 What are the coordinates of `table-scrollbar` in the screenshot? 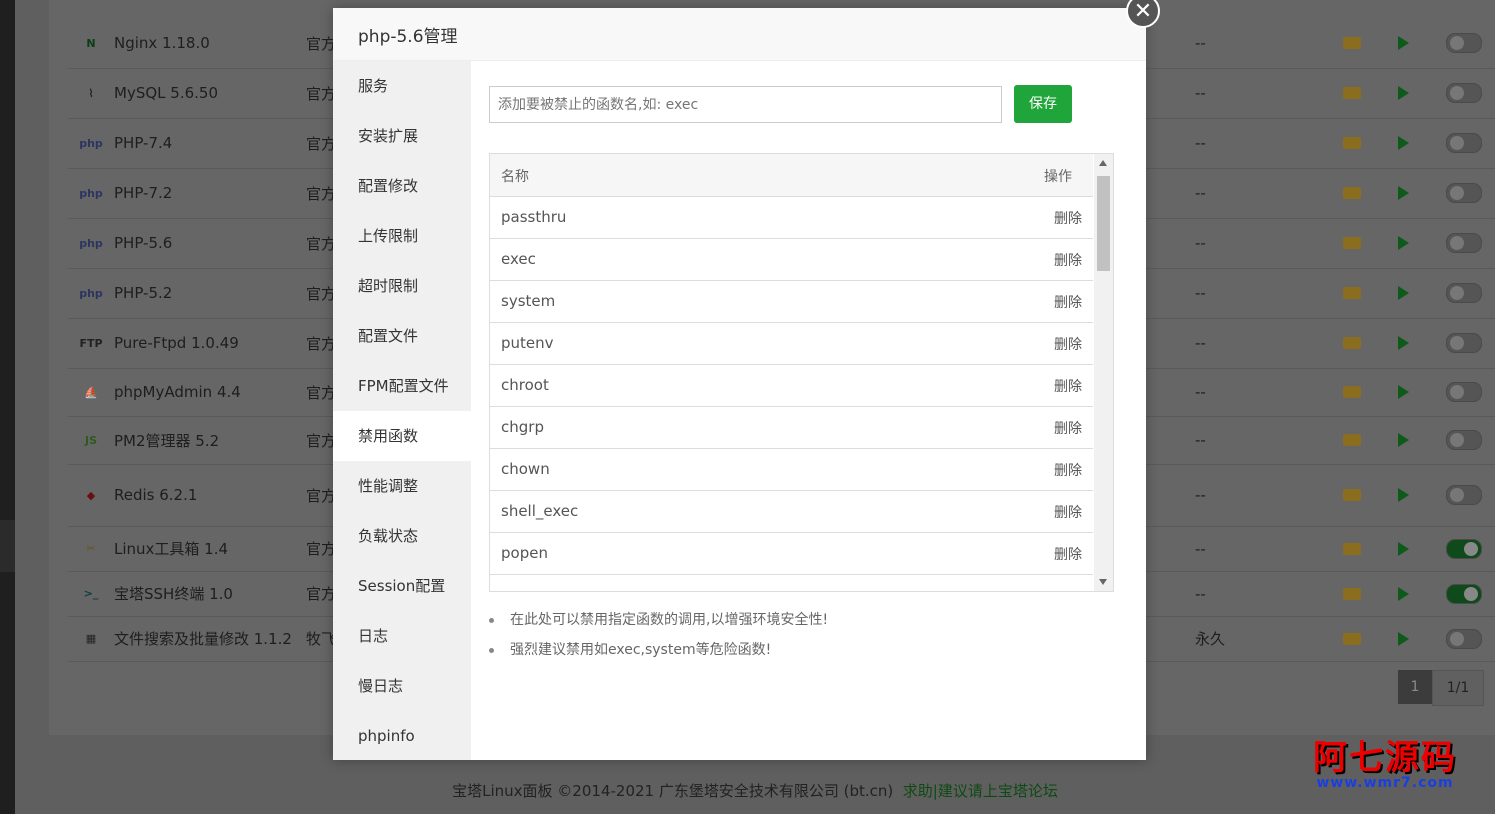 It's located at (1103, 372).